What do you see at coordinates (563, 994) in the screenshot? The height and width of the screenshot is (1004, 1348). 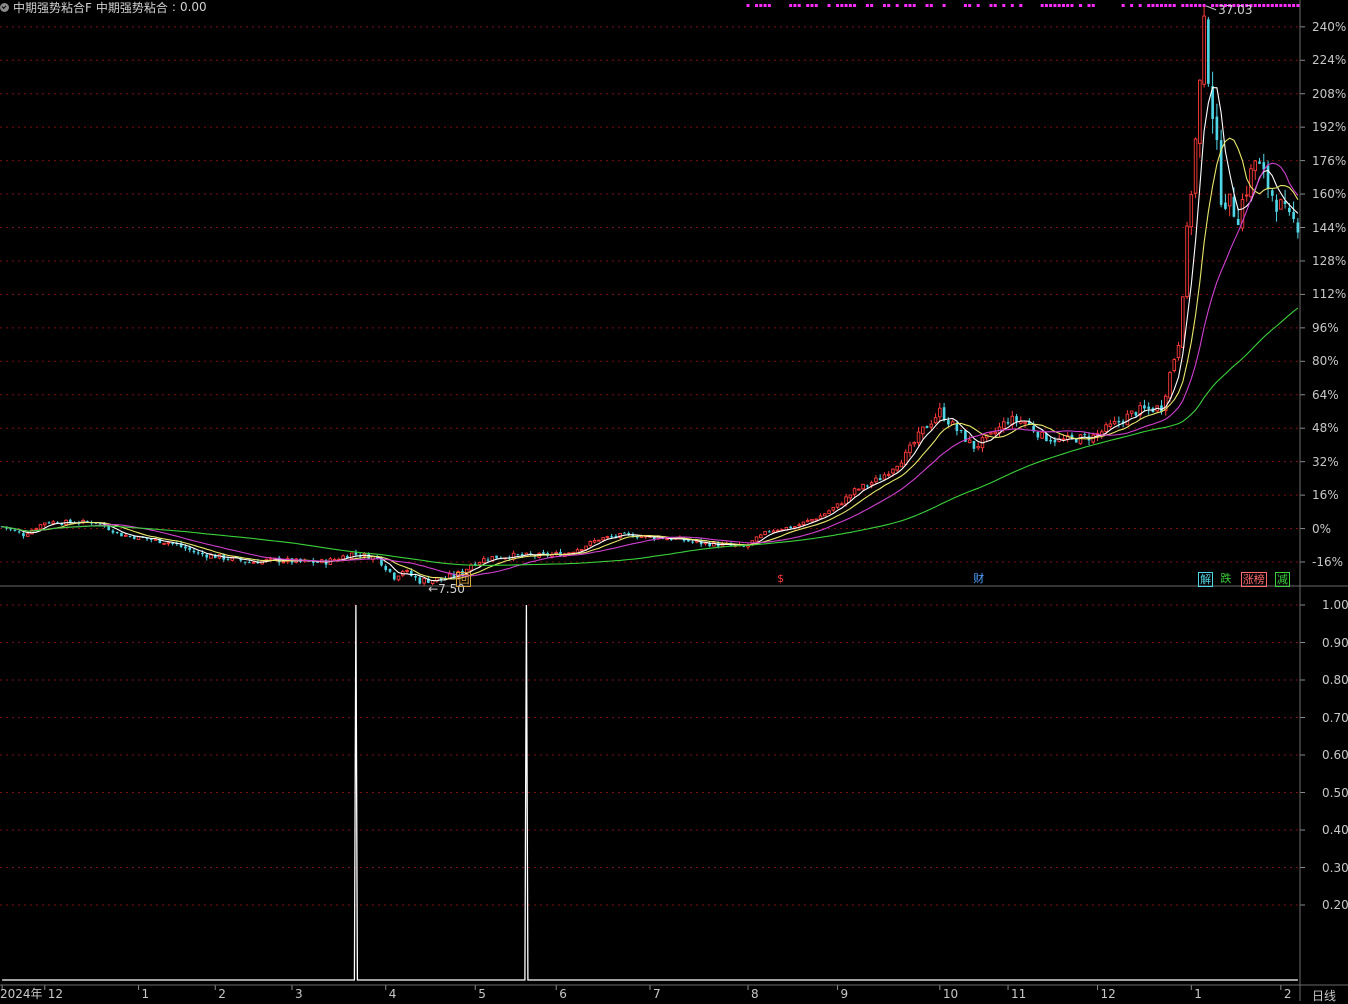 I see `x-tick-label: 6` at bounding box center [563, 994].